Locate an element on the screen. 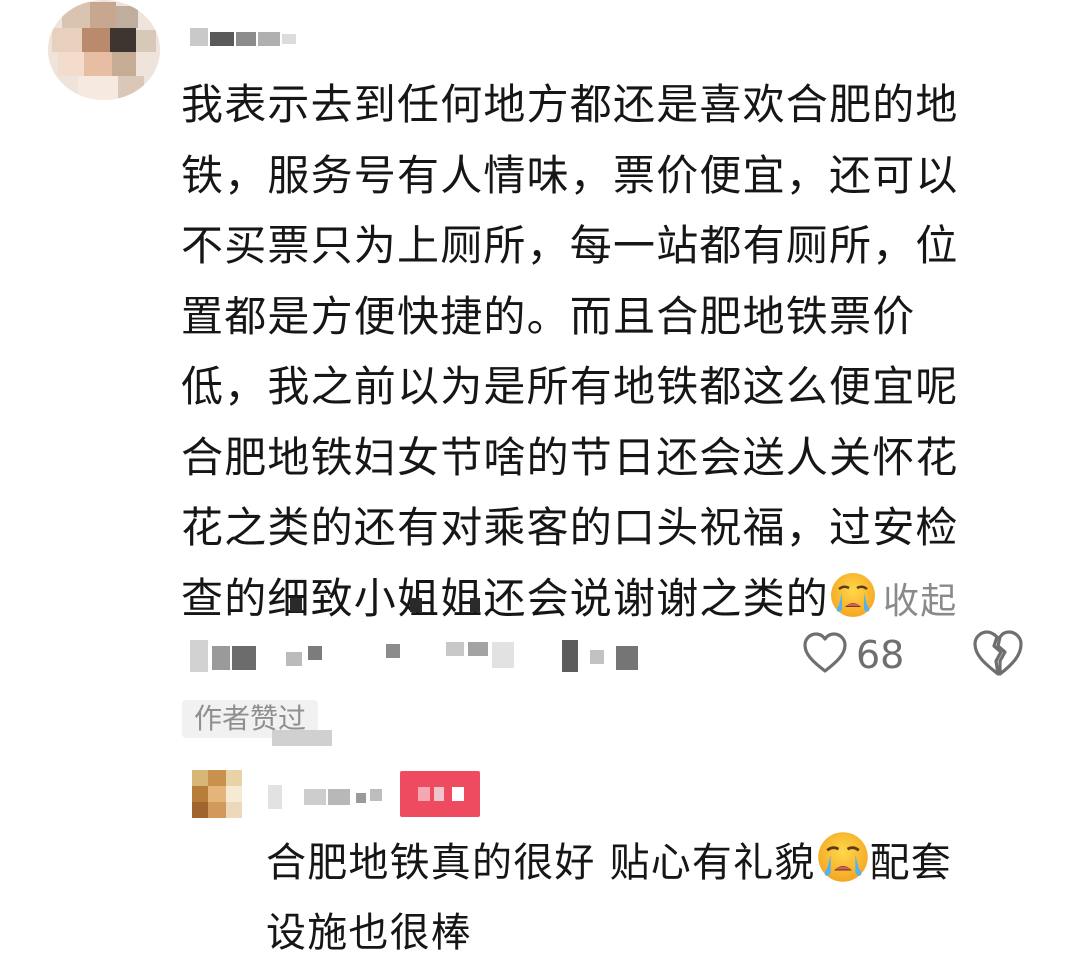 The image size is (1080, 971). comment-meta is located at coordinates (420, 656).